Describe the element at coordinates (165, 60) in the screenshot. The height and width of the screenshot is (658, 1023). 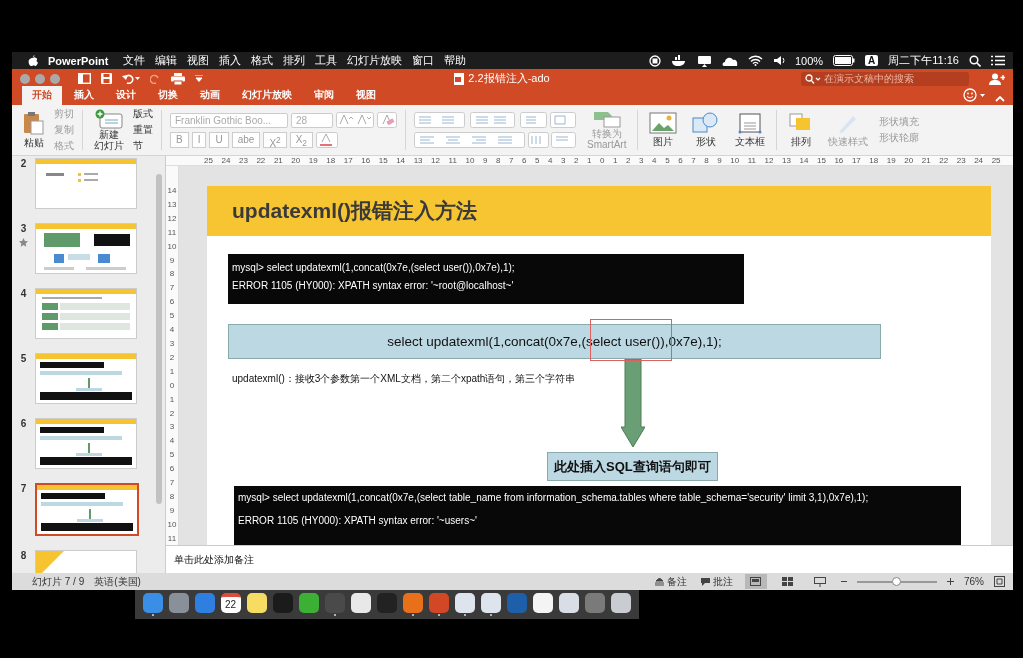
I see `menu-item: 编辑` at that location.